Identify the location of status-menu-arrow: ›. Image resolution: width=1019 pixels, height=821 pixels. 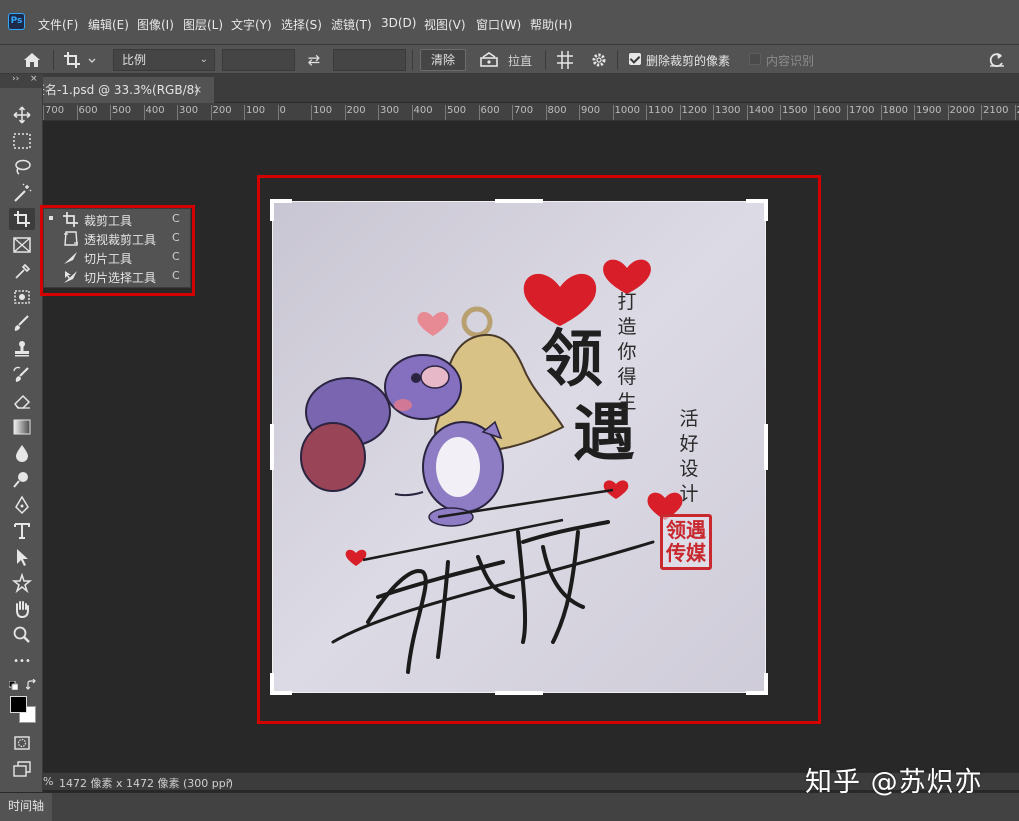
(229, 780).